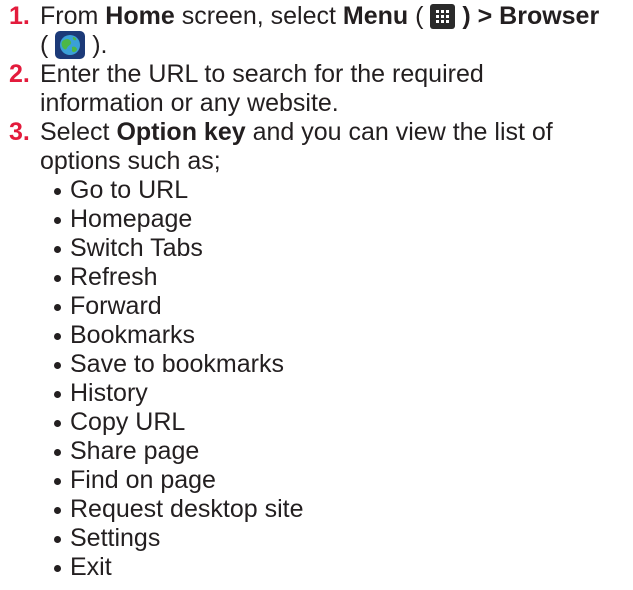  What do you see at coordinates (96, 45) in the screenshot?
I see `text-fragment: ).` at bounding box center [96, 45].